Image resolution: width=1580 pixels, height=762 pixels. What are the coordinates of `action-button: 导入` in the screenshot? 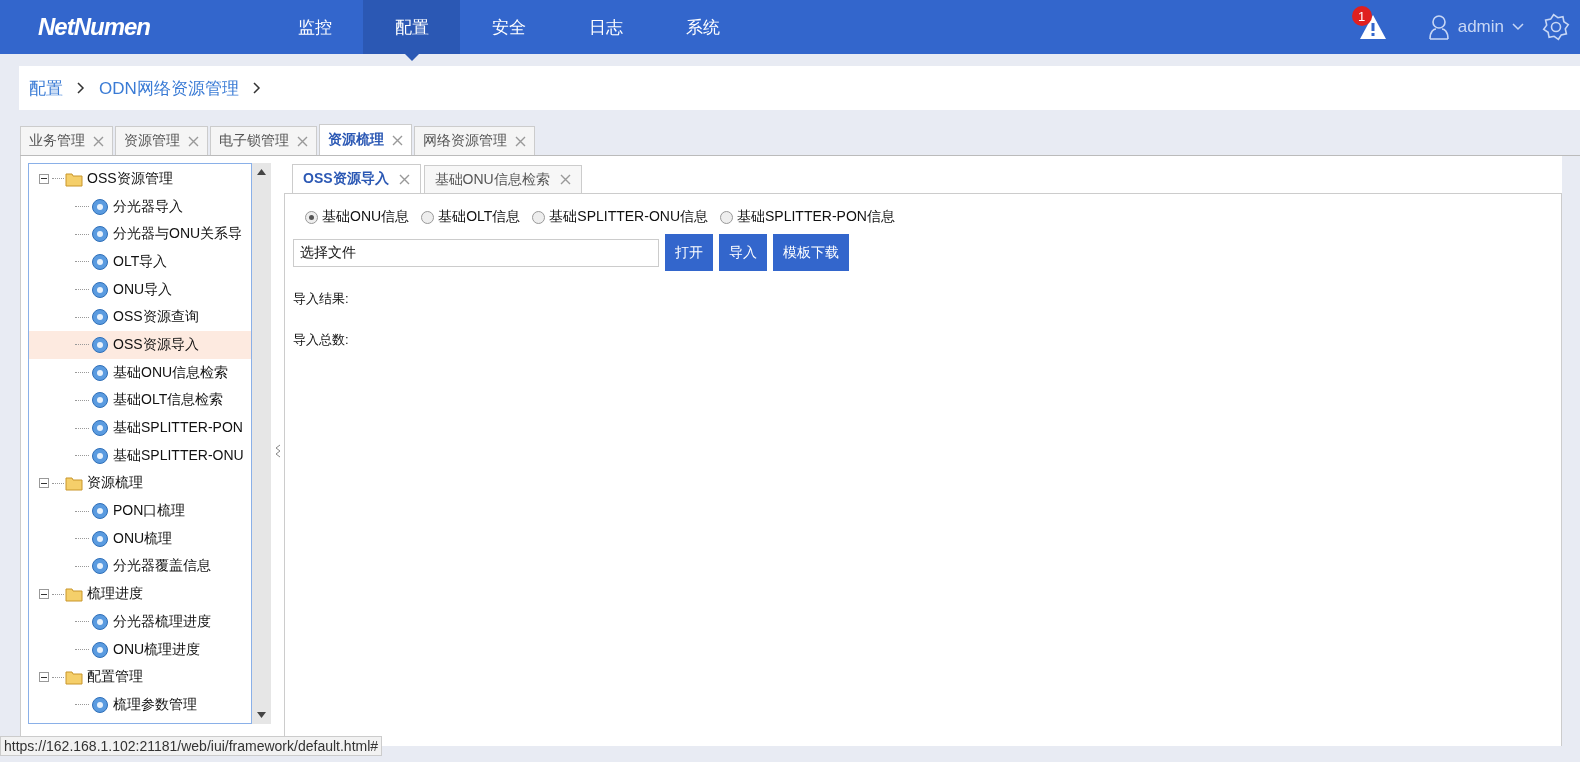 It's located at (743, 252).